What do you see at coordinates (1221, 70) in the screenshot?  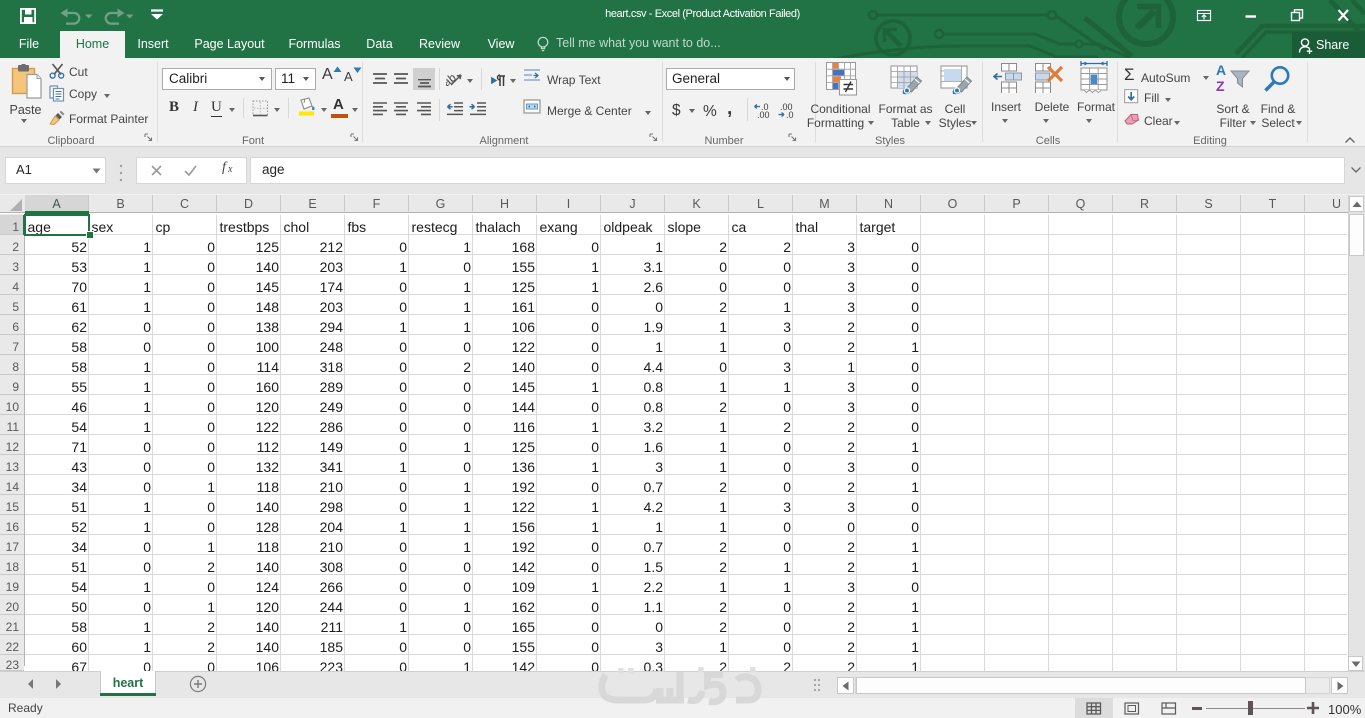 I see `svg-text: A` at bounding box center [1221, 70].